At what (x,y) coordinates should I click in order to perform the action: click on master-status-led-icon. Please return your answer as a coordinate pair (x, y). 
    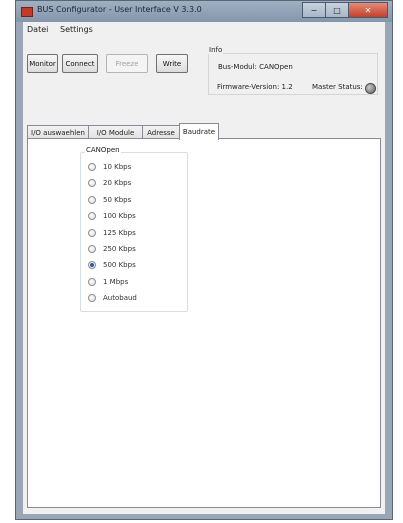
    Looking at the image, I should click on (370, 88).